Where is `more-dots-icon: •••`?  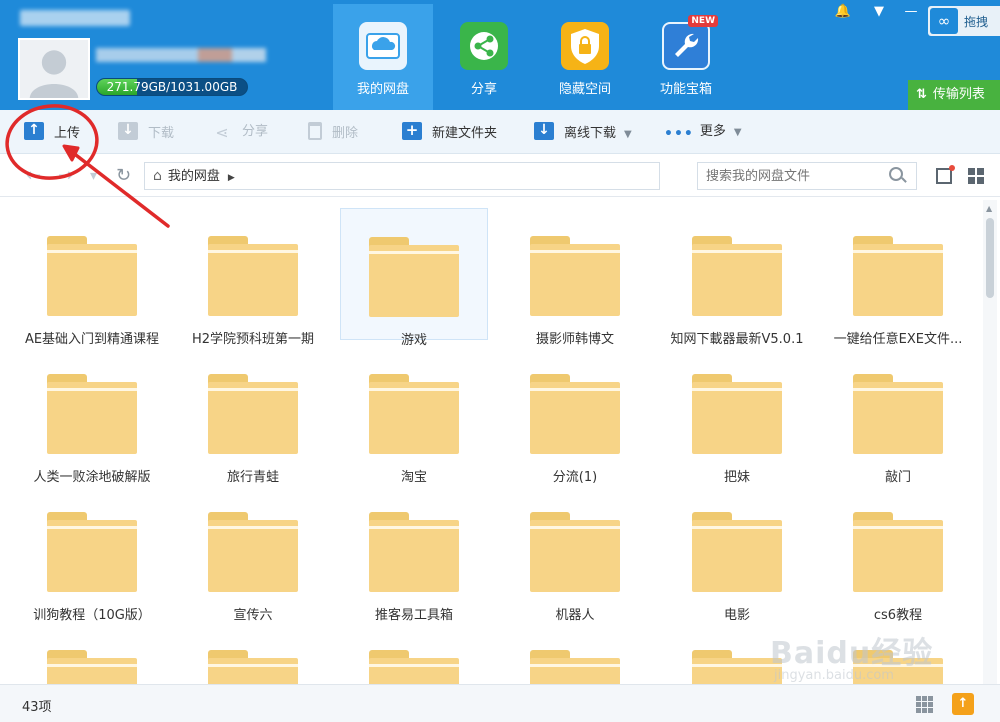 more-dots-icon: ••• is located at coordinates (679, 134).